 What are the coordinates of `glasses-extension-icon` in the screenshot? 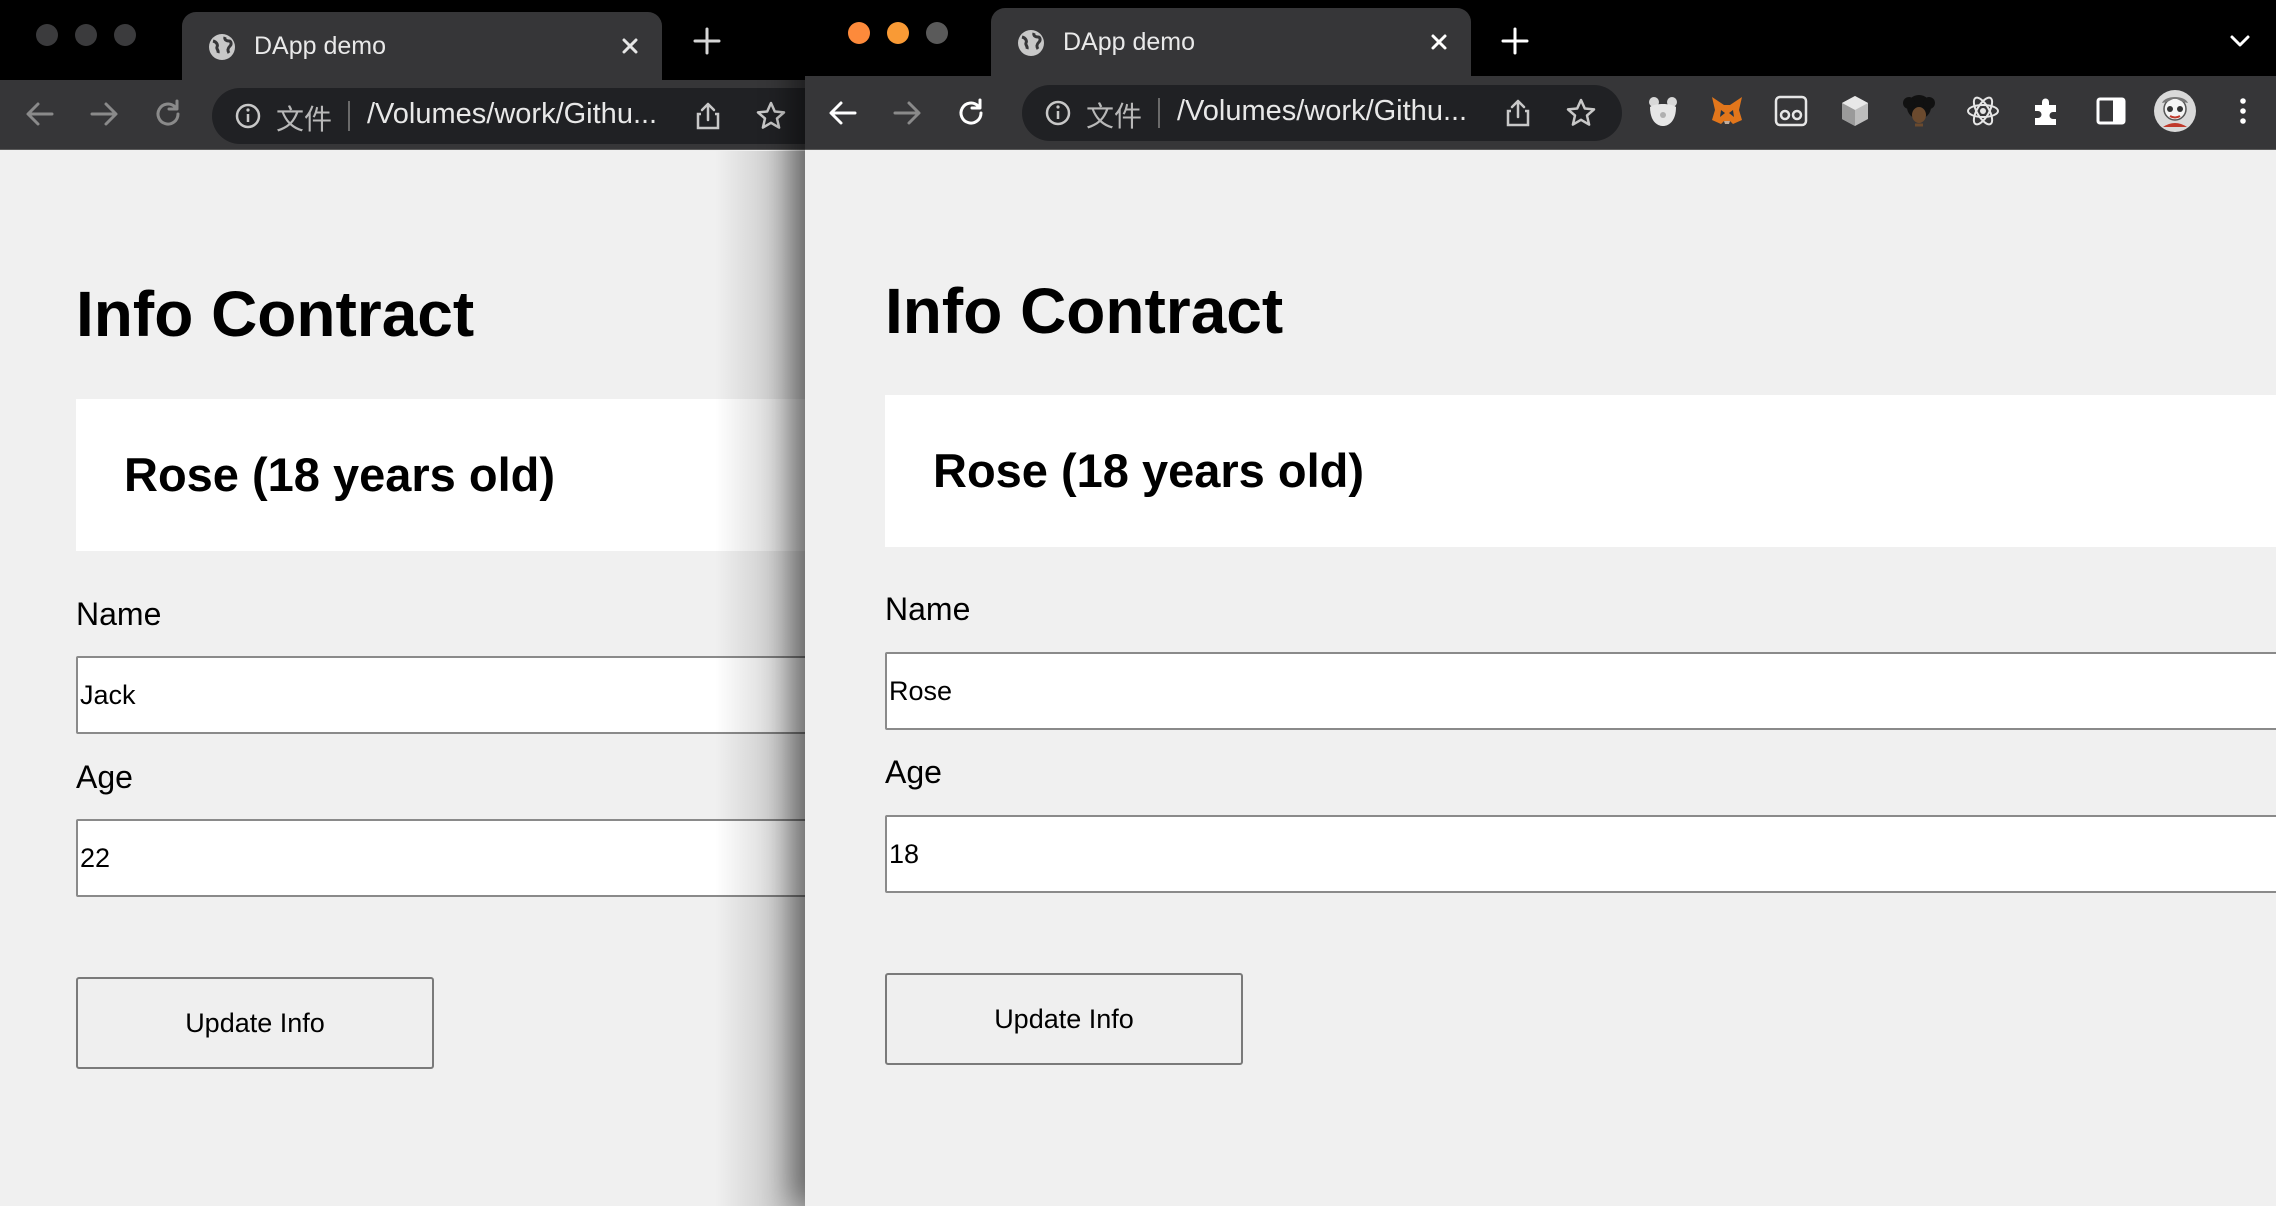 It's located at (1791, 111).